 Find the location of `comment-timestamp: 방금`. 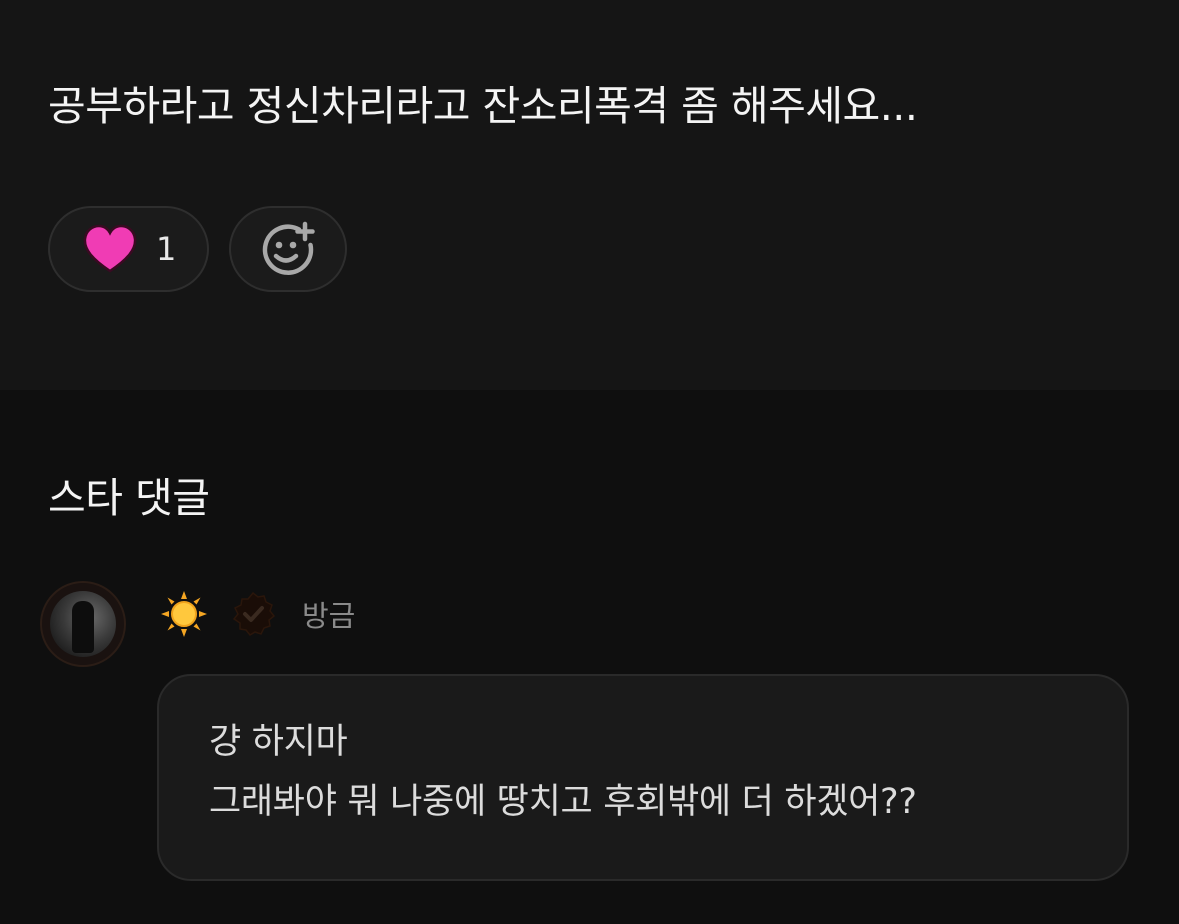

comment-timestamp: 방금 is located at coordinates (329, 616).